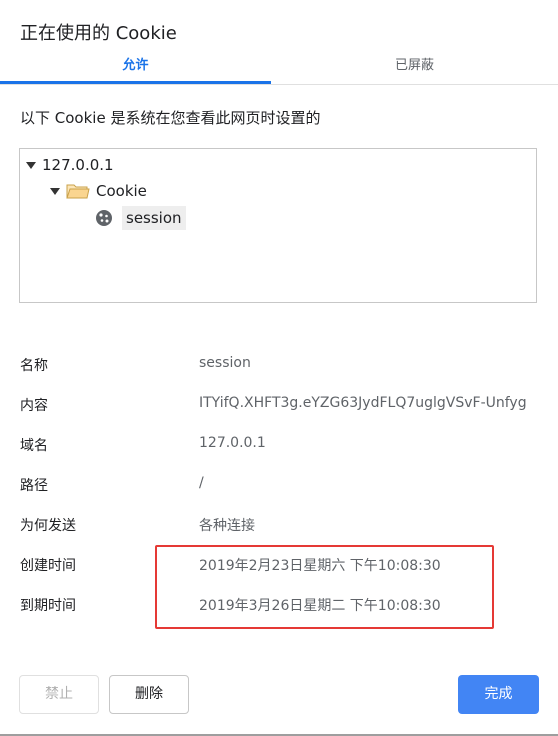 The image size is (558, 736). I want to click on detail-value: /, so click(201, 483).